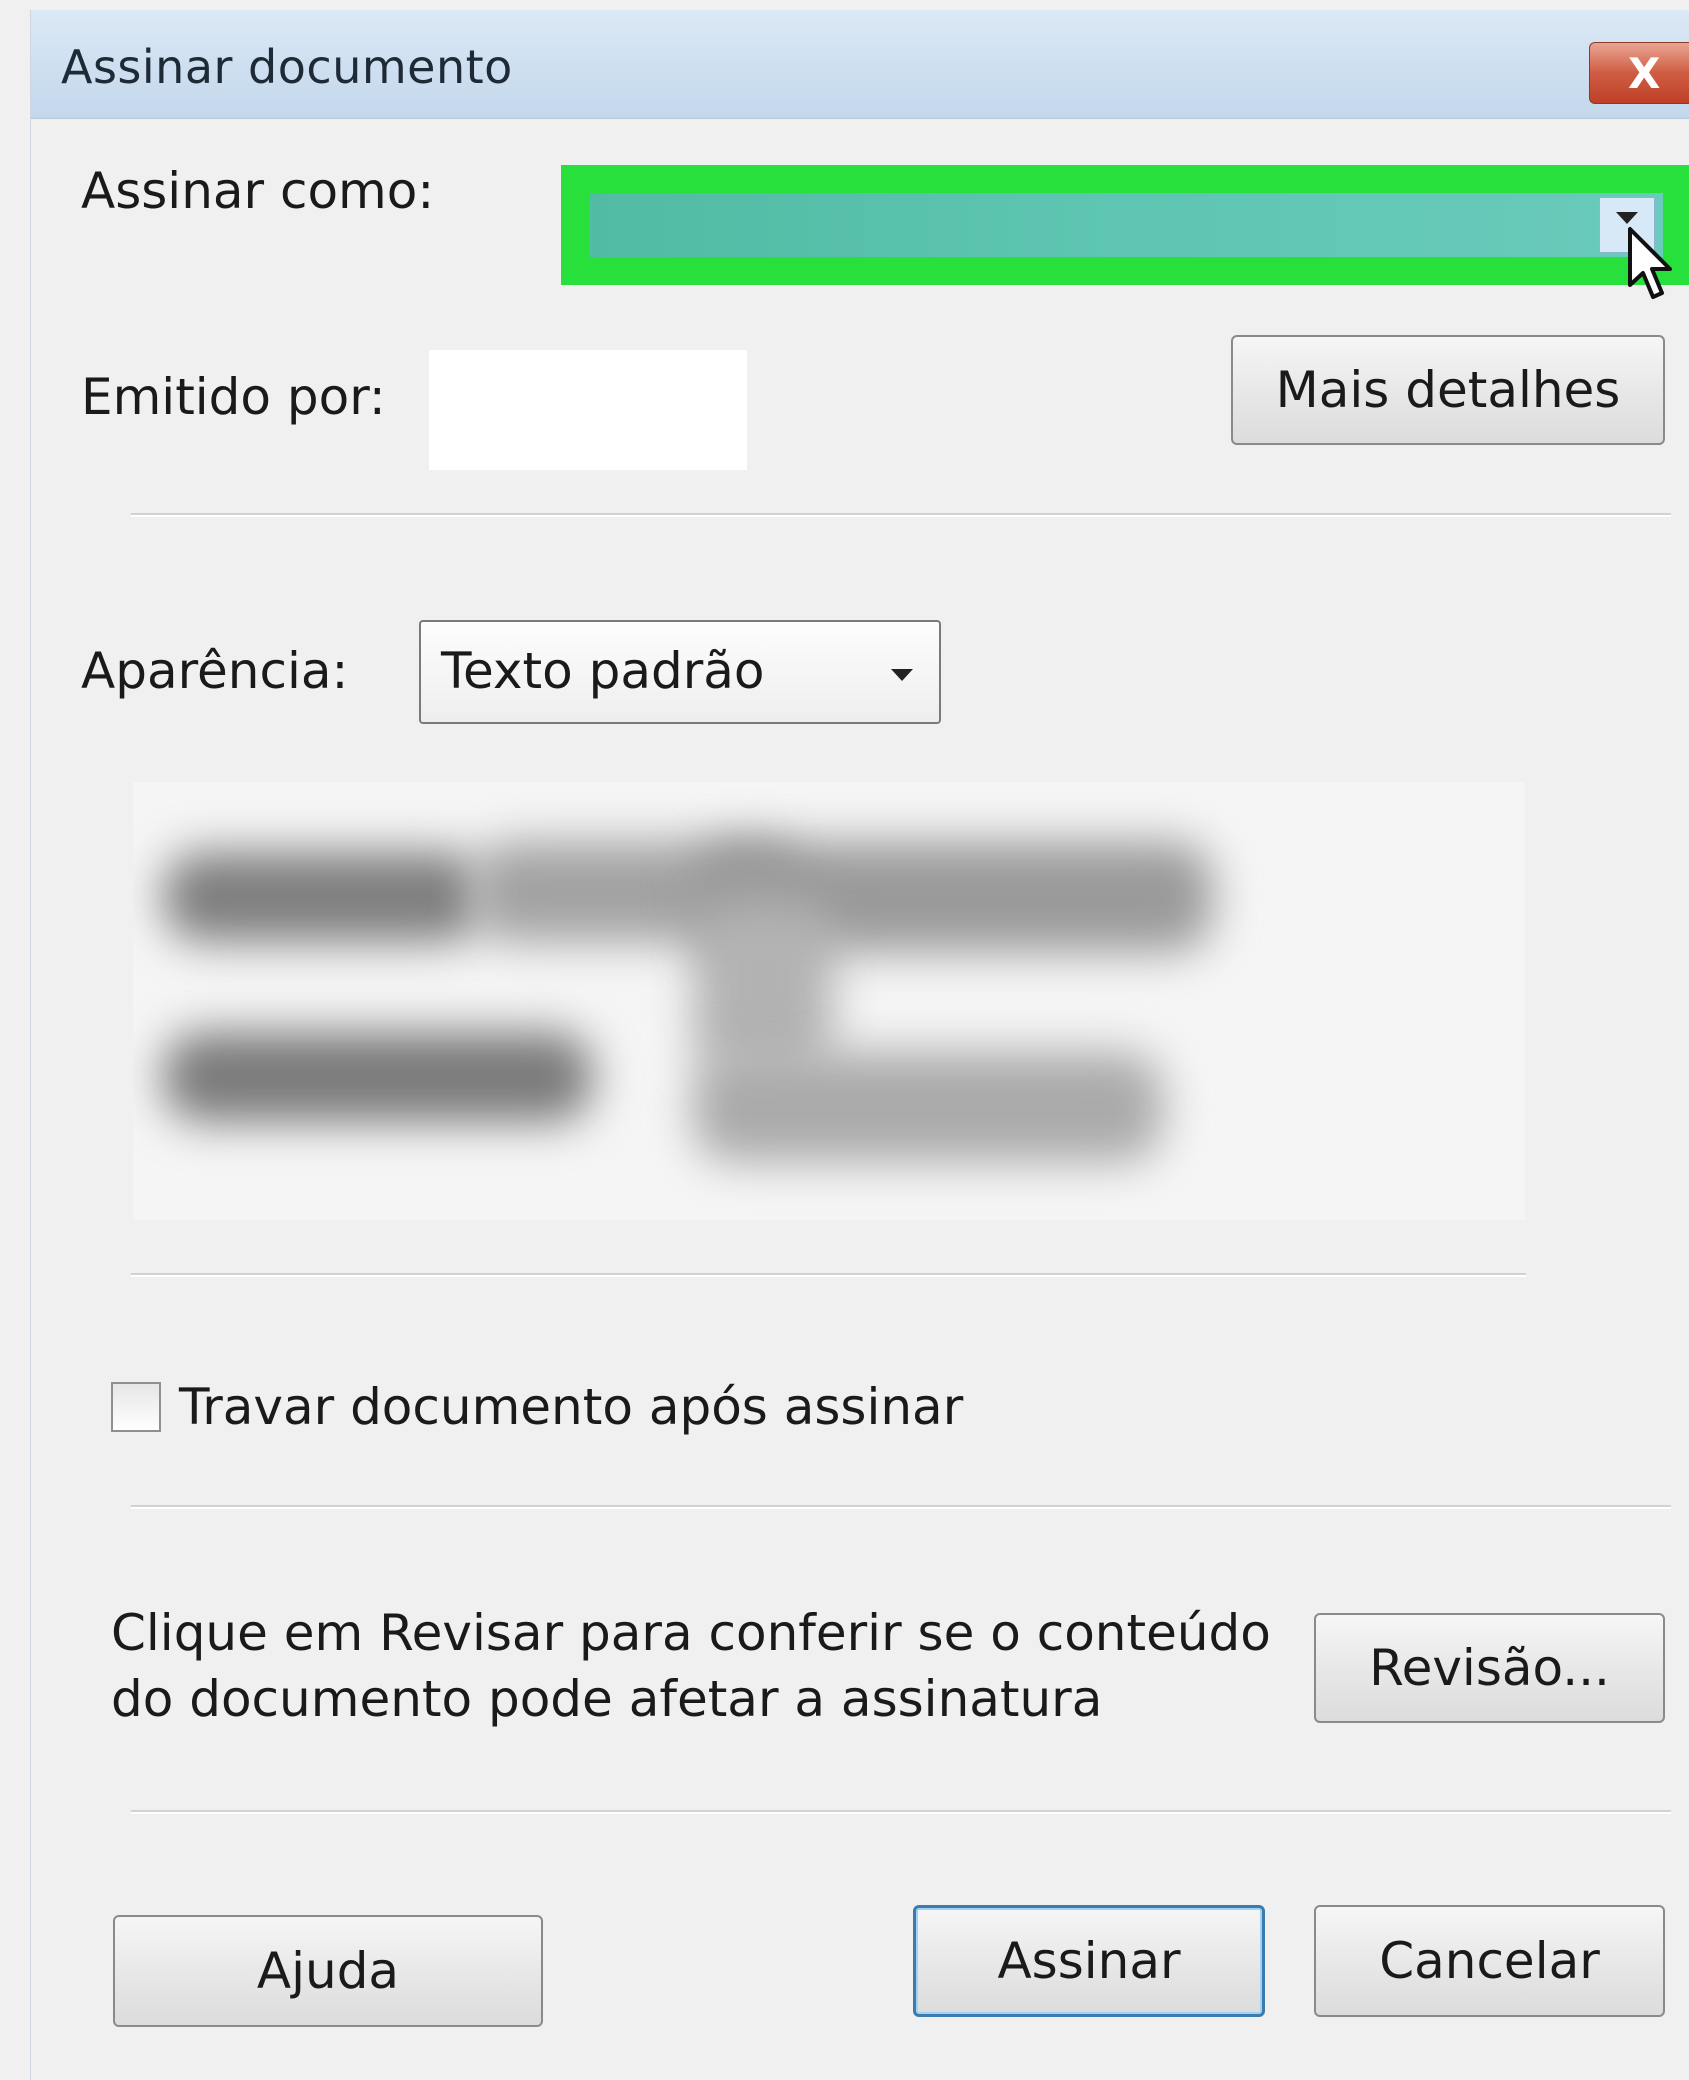  I want to click on sign-as-highlight, so click(1125, 225).